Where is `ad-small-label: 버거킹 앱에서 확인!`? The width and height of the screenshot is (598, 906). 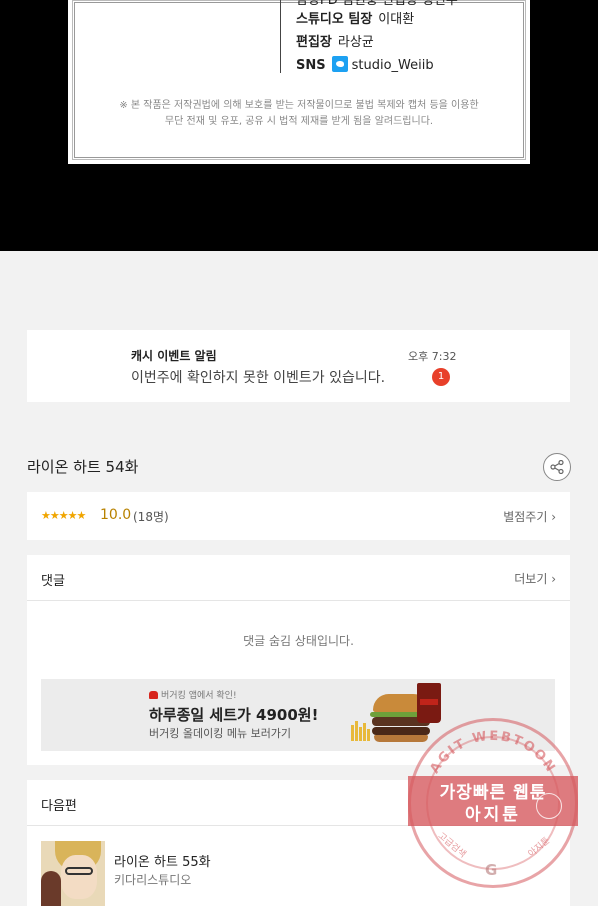
ad-small-label: 버거킹 앱에서 확인! is located at coordinates (199, 696).